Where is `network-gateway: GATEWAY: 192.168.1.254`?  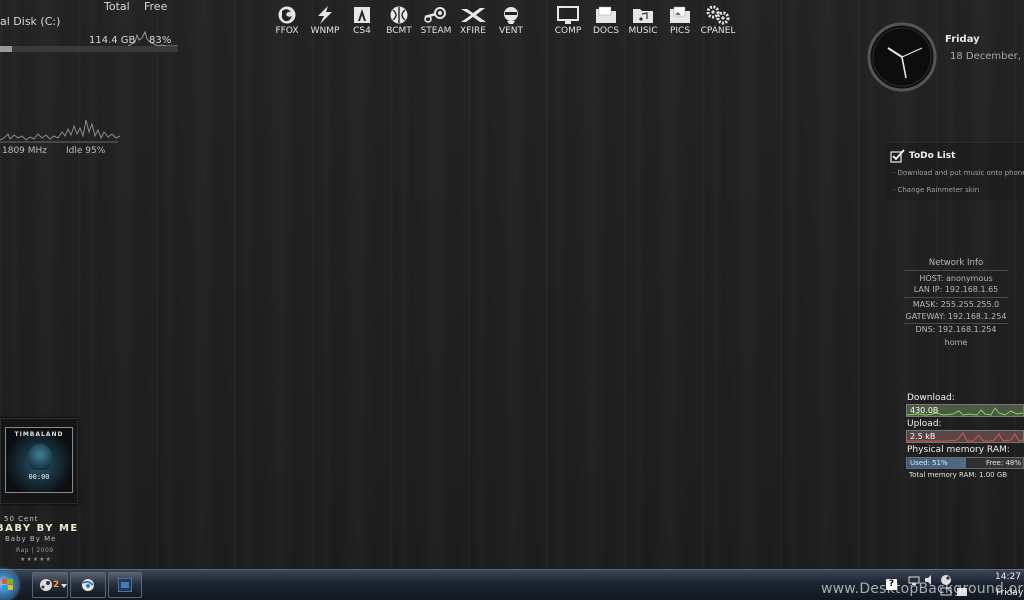
network-gateway: GATEWAY: 192.168.1.254 is located at coordinates (956, 316).